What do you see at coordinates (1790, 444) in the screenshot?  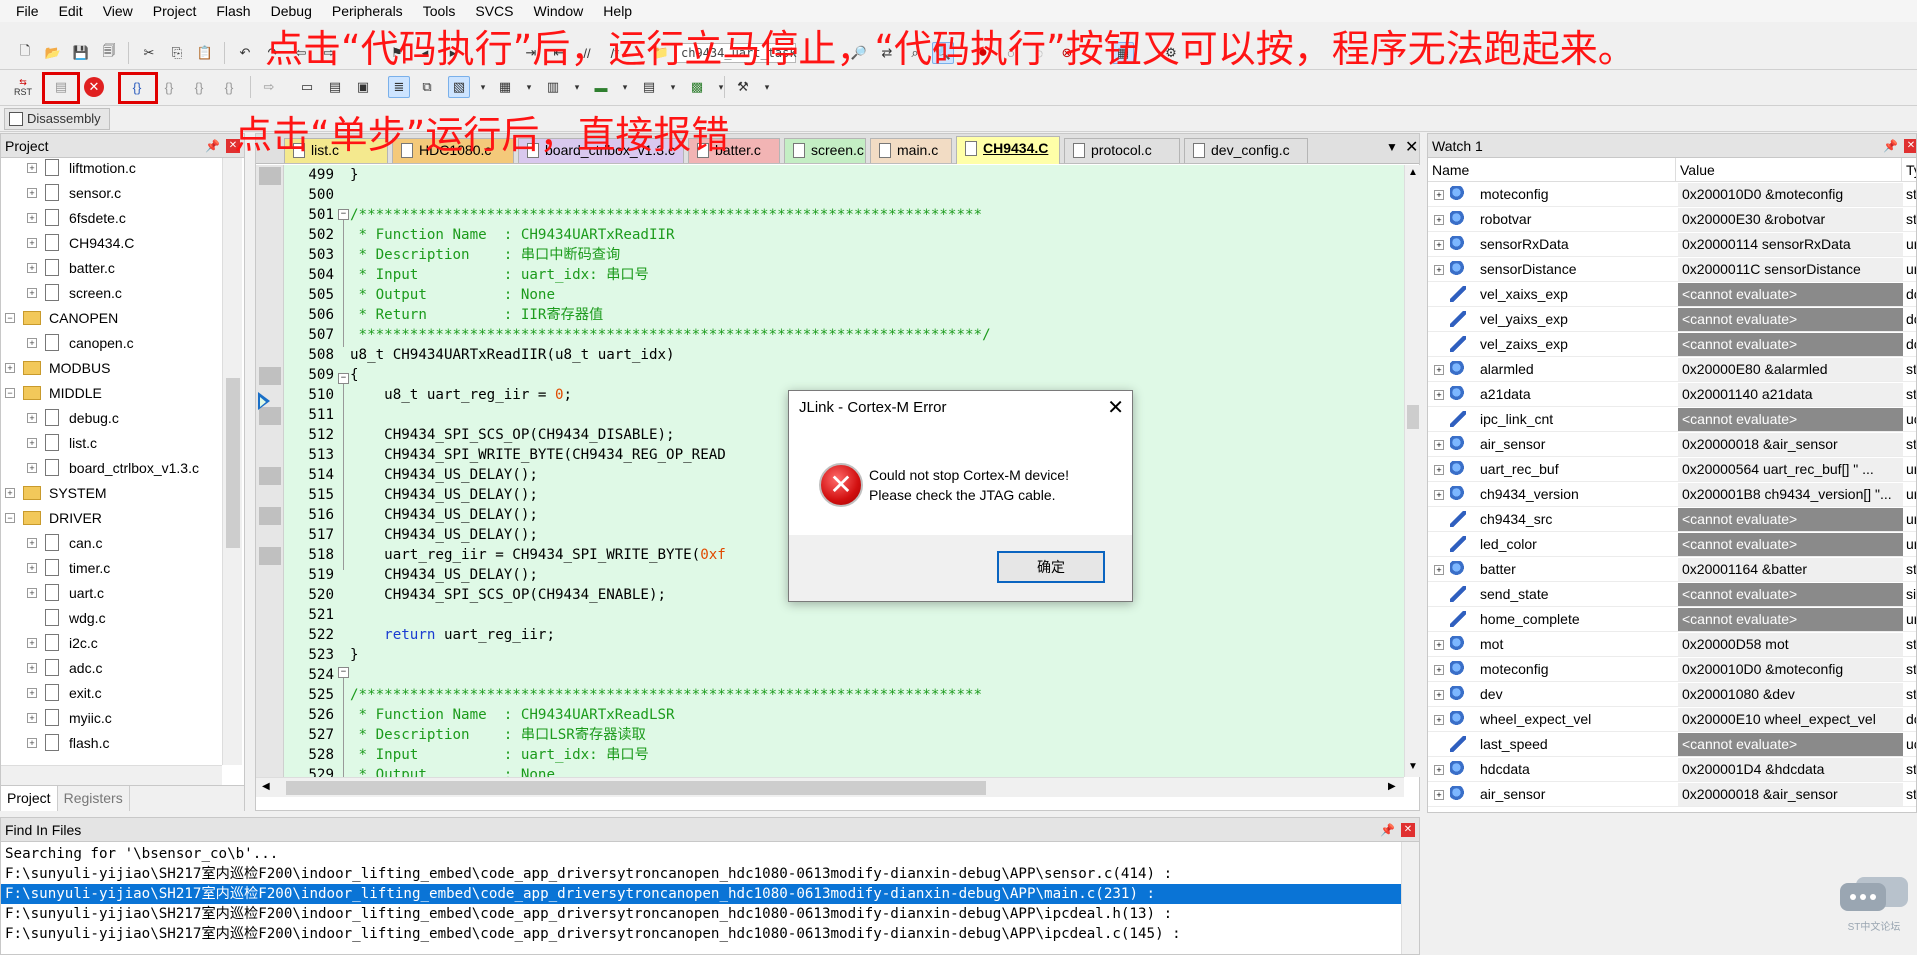 I see `watch-value: 0x20000018 &air_sensor` at bounding box center [1790, 444].